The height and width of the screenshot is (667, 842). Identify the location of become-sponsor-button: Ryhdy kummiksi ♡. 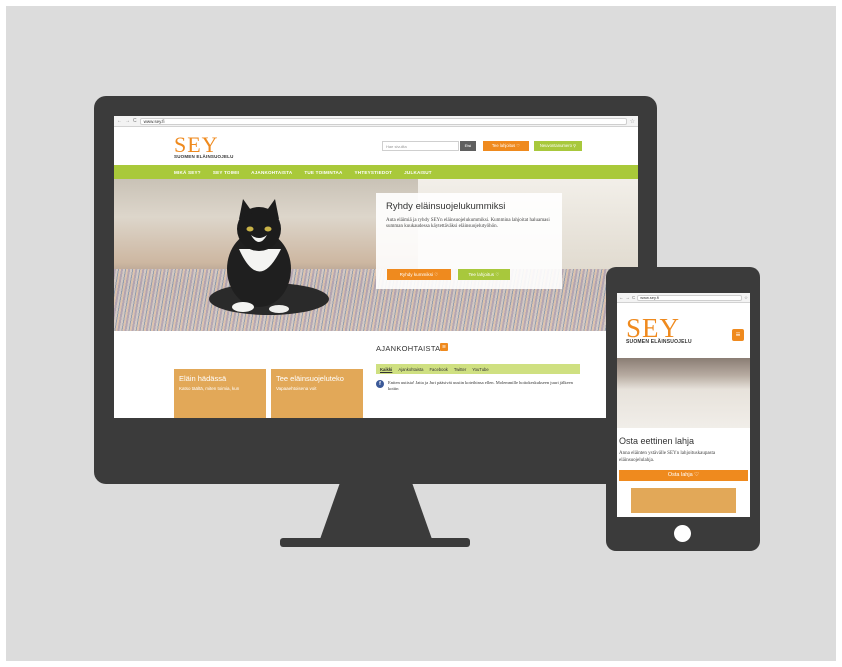
(419, 274).